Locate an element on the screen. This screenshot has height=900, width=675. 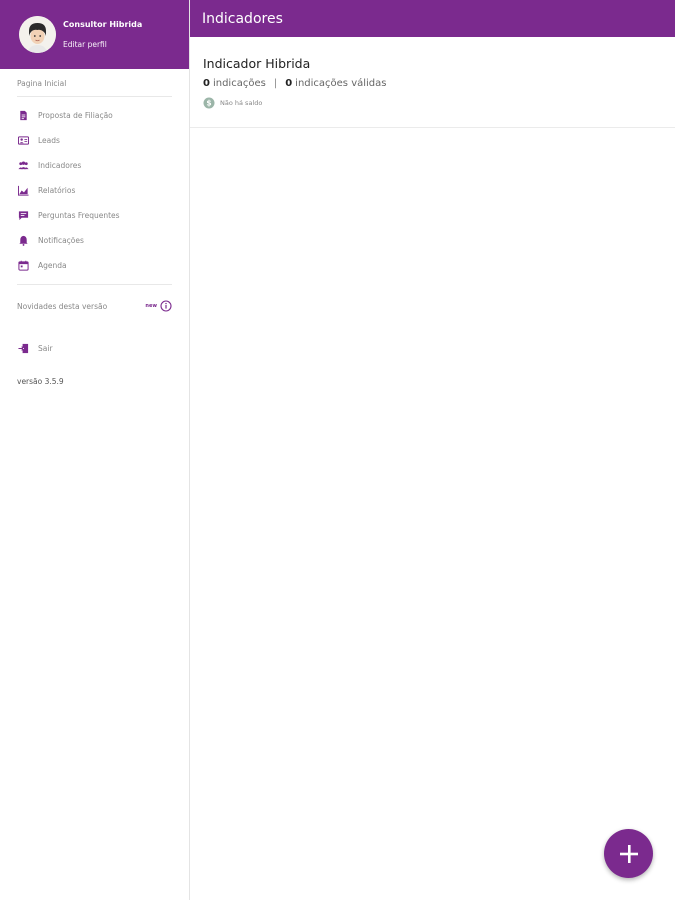
sidebar-item-relatorios: Relatórios is located at coordinates (94, 190).